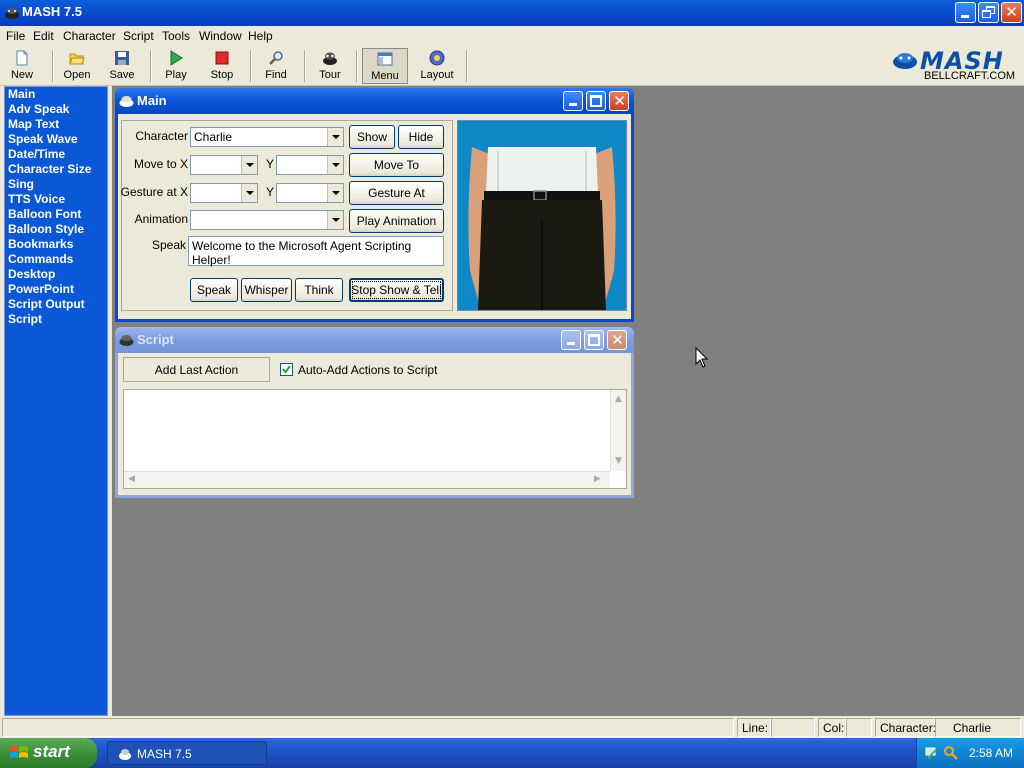  I want to click on script-window-icon, so click(126, 340).